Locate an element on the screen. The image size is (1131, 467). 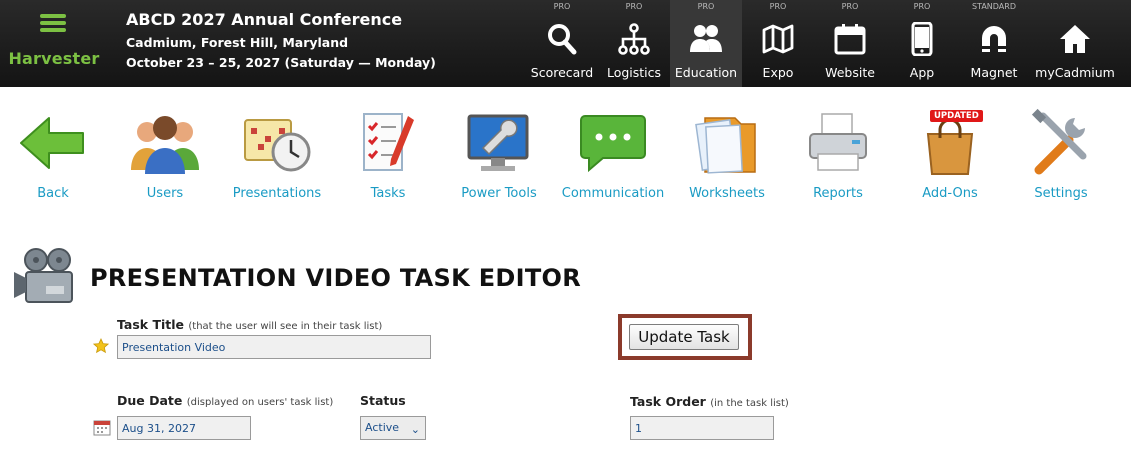
task-title-input is located at coordinates (274, 347).